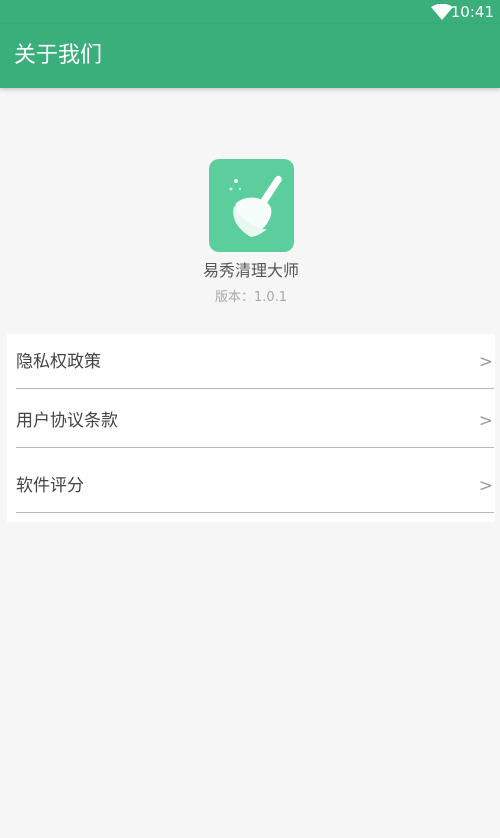  I want to click on app-bar: 关于我们, so click(250, 56).